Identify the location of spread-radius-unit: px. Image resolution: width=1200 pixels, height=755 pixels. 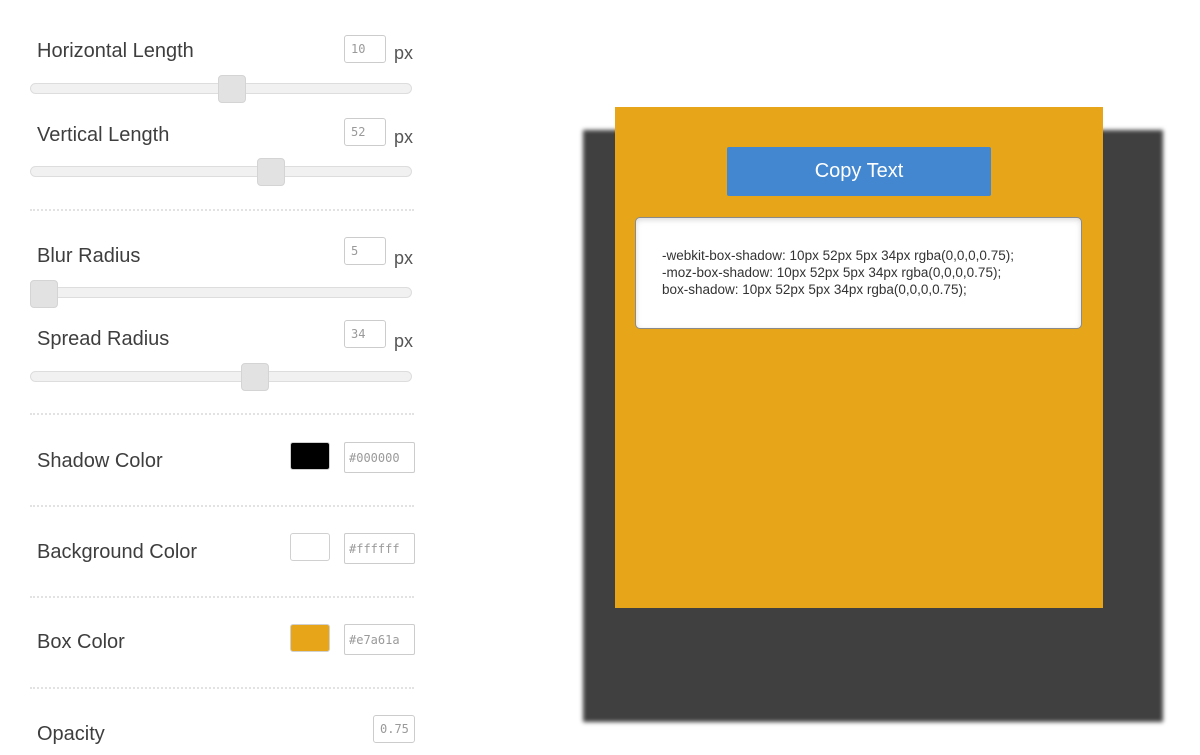
(404, 341).